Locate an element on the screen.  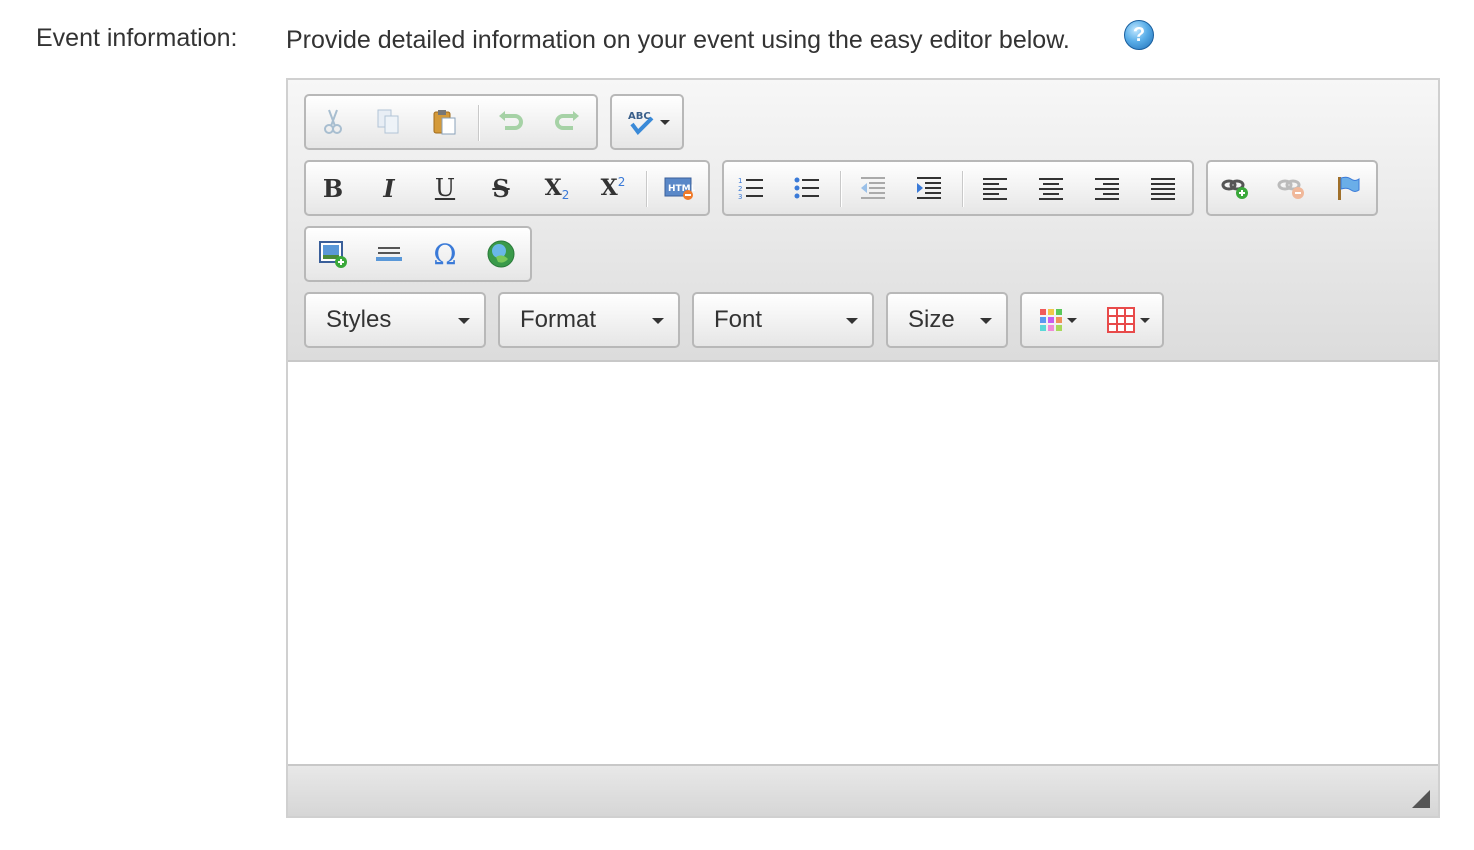
format-dropdown: Format is located at coordinates (589, 320).